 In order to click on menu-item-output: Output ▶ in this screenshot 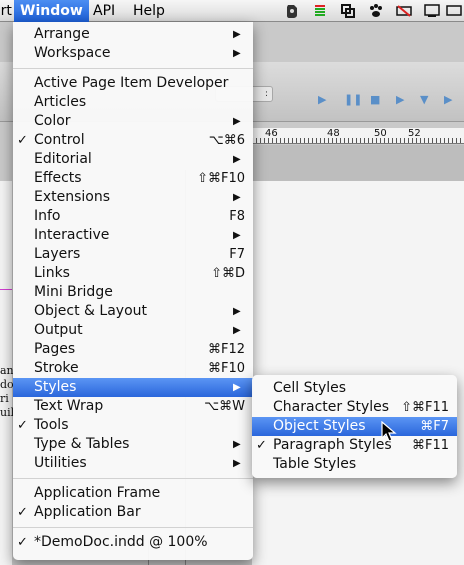, I will do `click(133, 330)`.